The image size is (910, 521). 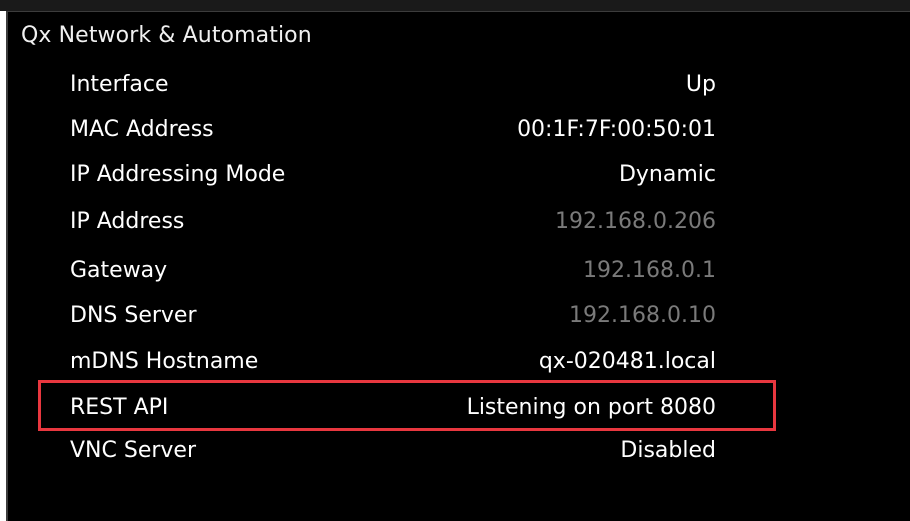 What do you see at coordinates (119, 270) in the screenshot?
I see `setting-label: Gateway` at bounding box center [119, 270].